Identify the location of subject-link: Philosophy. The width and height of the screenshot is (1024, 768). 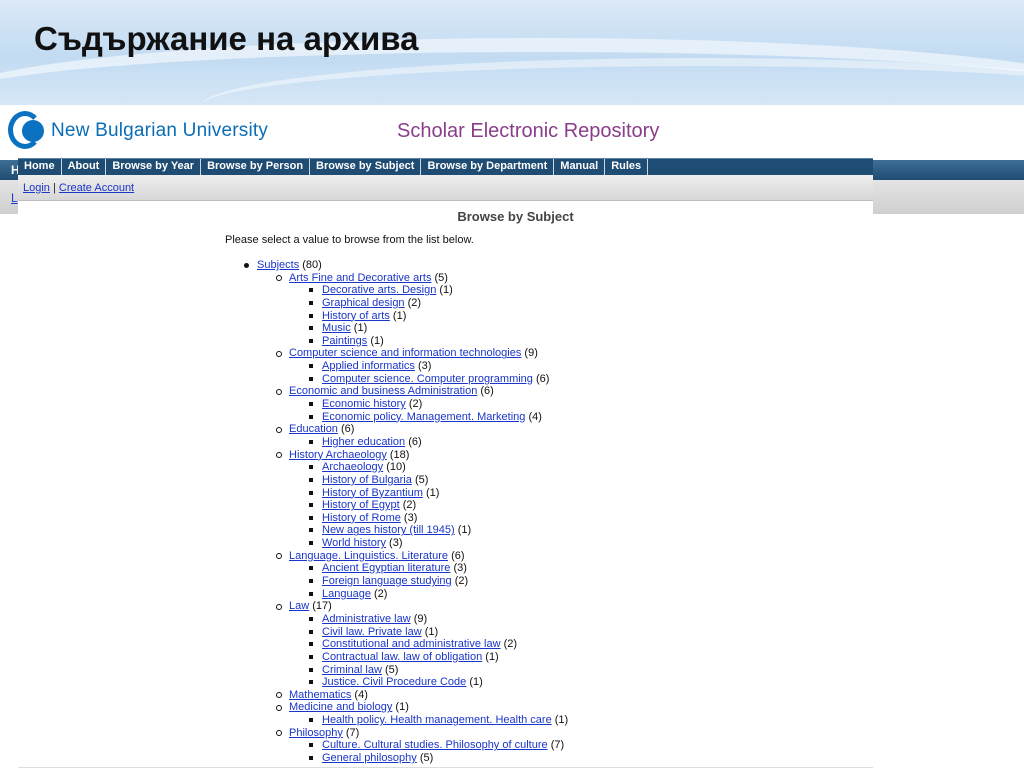
(316, 733).